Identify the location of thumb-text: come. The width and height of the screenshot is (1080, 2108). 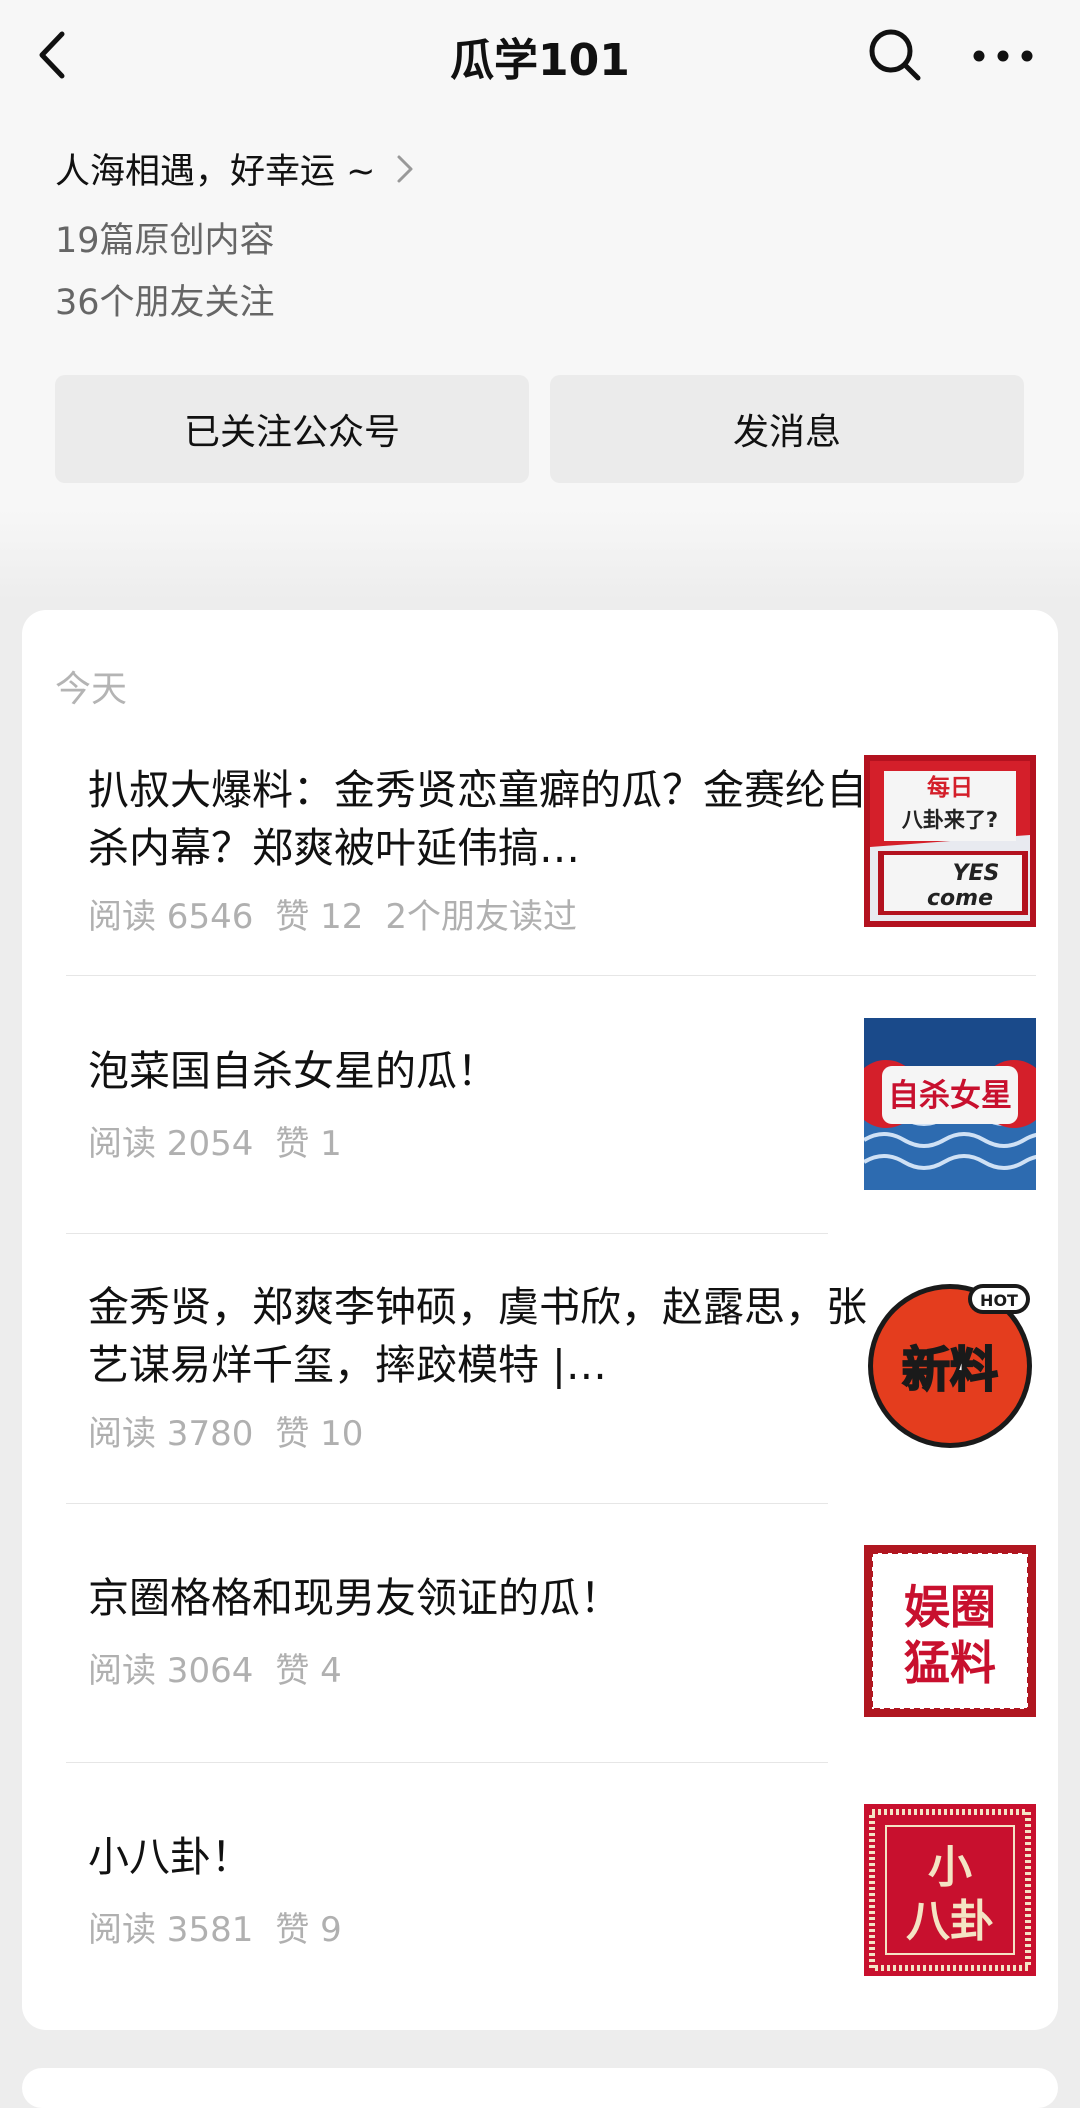
(960, 898).